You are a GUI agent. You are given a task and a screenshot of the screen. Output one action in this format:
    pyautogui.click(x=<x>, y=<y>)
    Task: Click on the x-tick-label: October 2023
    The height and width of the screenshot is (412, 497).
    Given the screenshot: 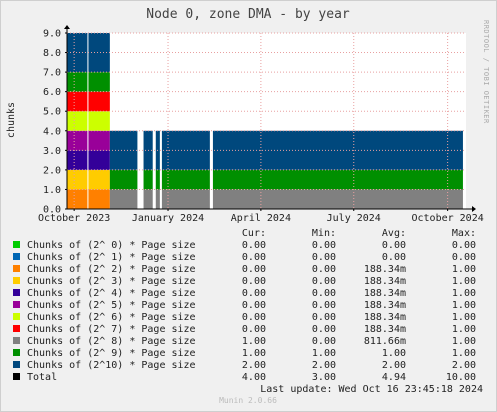 What is the action you would take?
    pyautogui.click(x=74, y=218)
    